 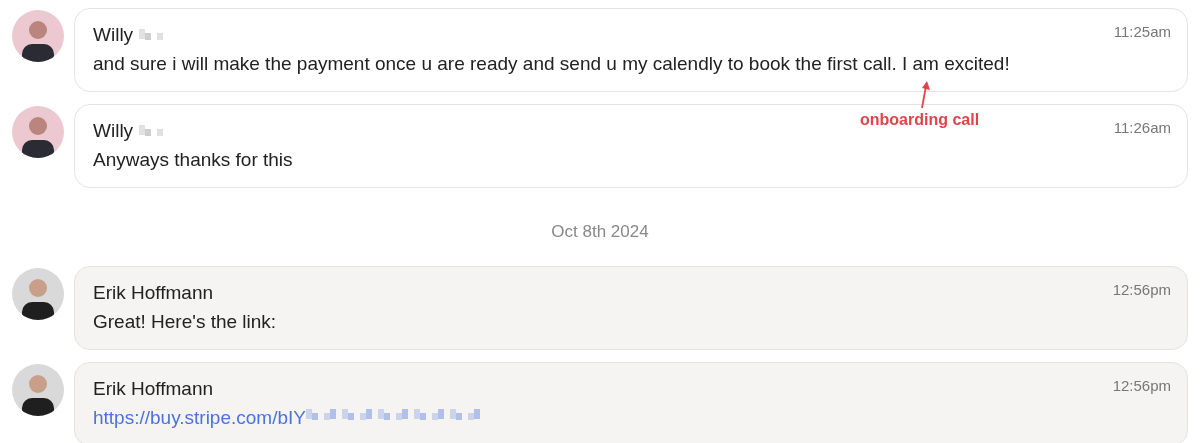 What do you see at coordinates (920, 120) in the screenshot?
I see `annotation-label: onboarding call` at bounding box center [920, 120].